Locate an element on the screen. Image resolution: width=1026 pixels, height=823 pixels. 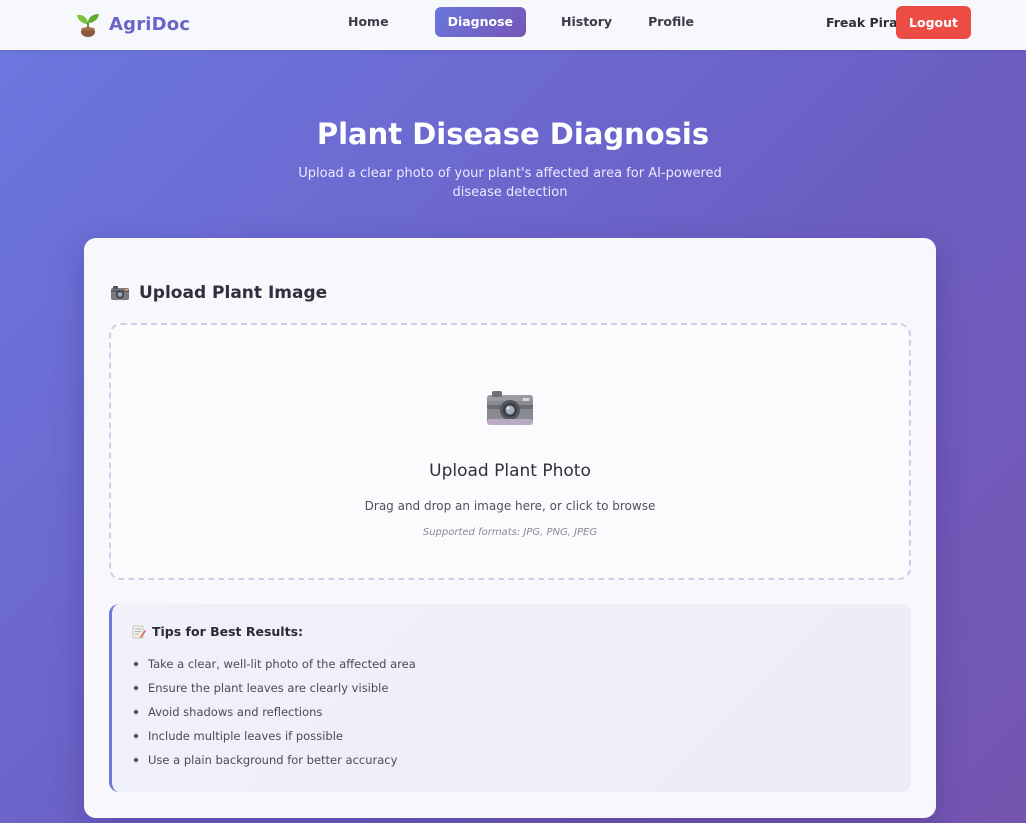
page-title: Plant Disease Diagnosis is located at coordinates (513, 134).